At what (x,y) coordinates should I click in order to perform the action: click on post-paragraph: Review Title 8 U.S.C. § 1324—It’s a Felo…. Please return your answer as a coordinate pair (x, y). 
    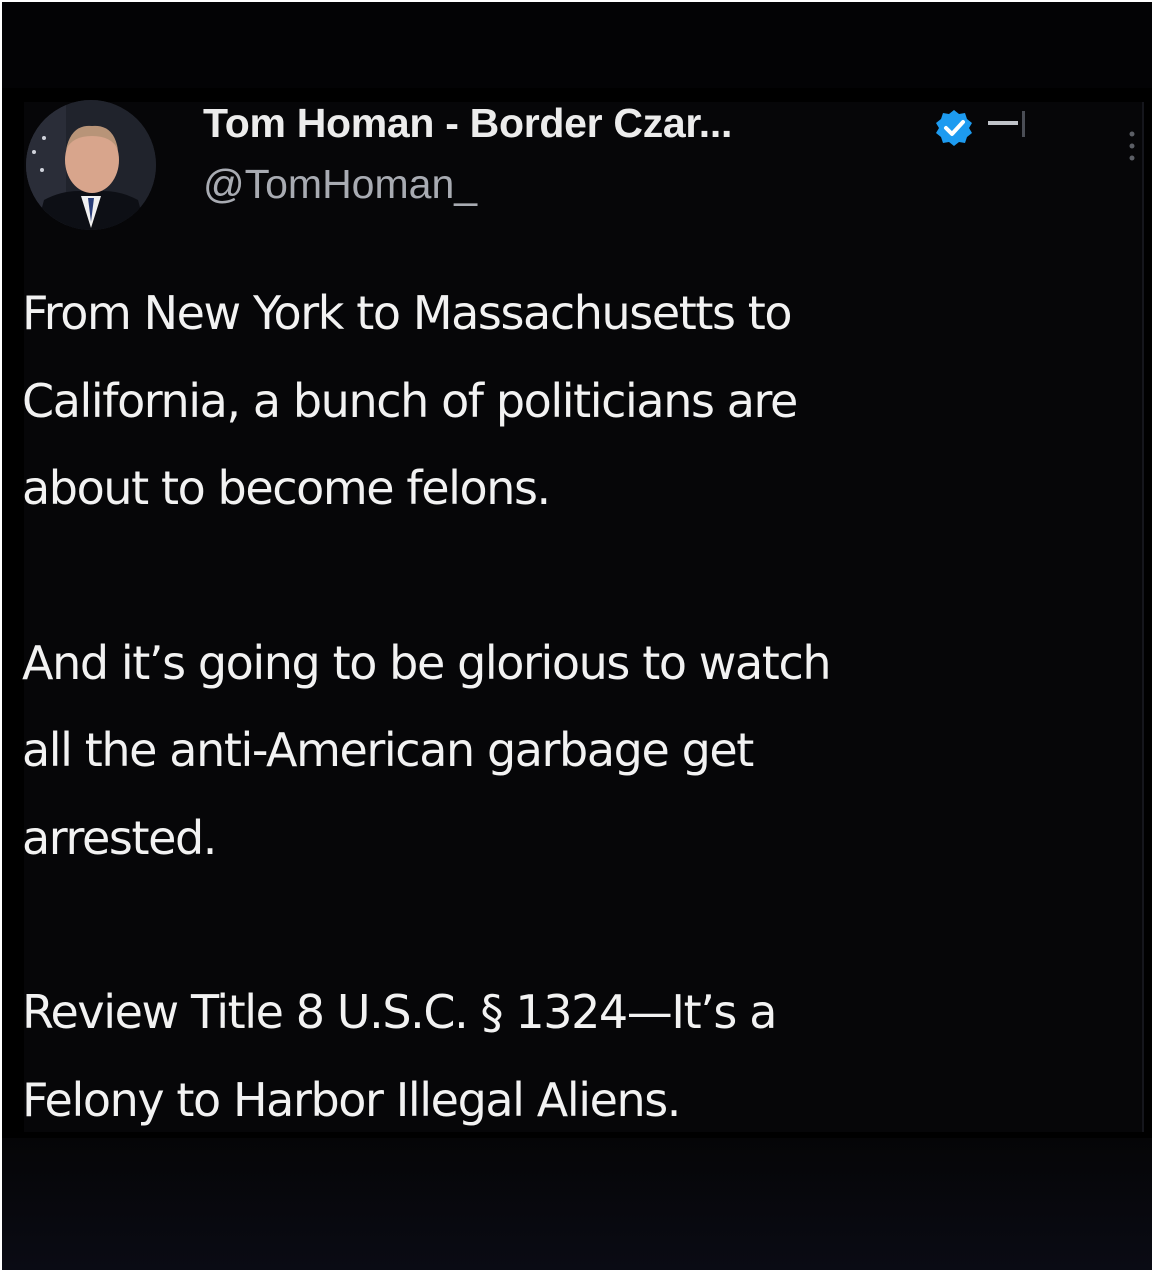
    Looking at the image, I should click on (399, 1056).